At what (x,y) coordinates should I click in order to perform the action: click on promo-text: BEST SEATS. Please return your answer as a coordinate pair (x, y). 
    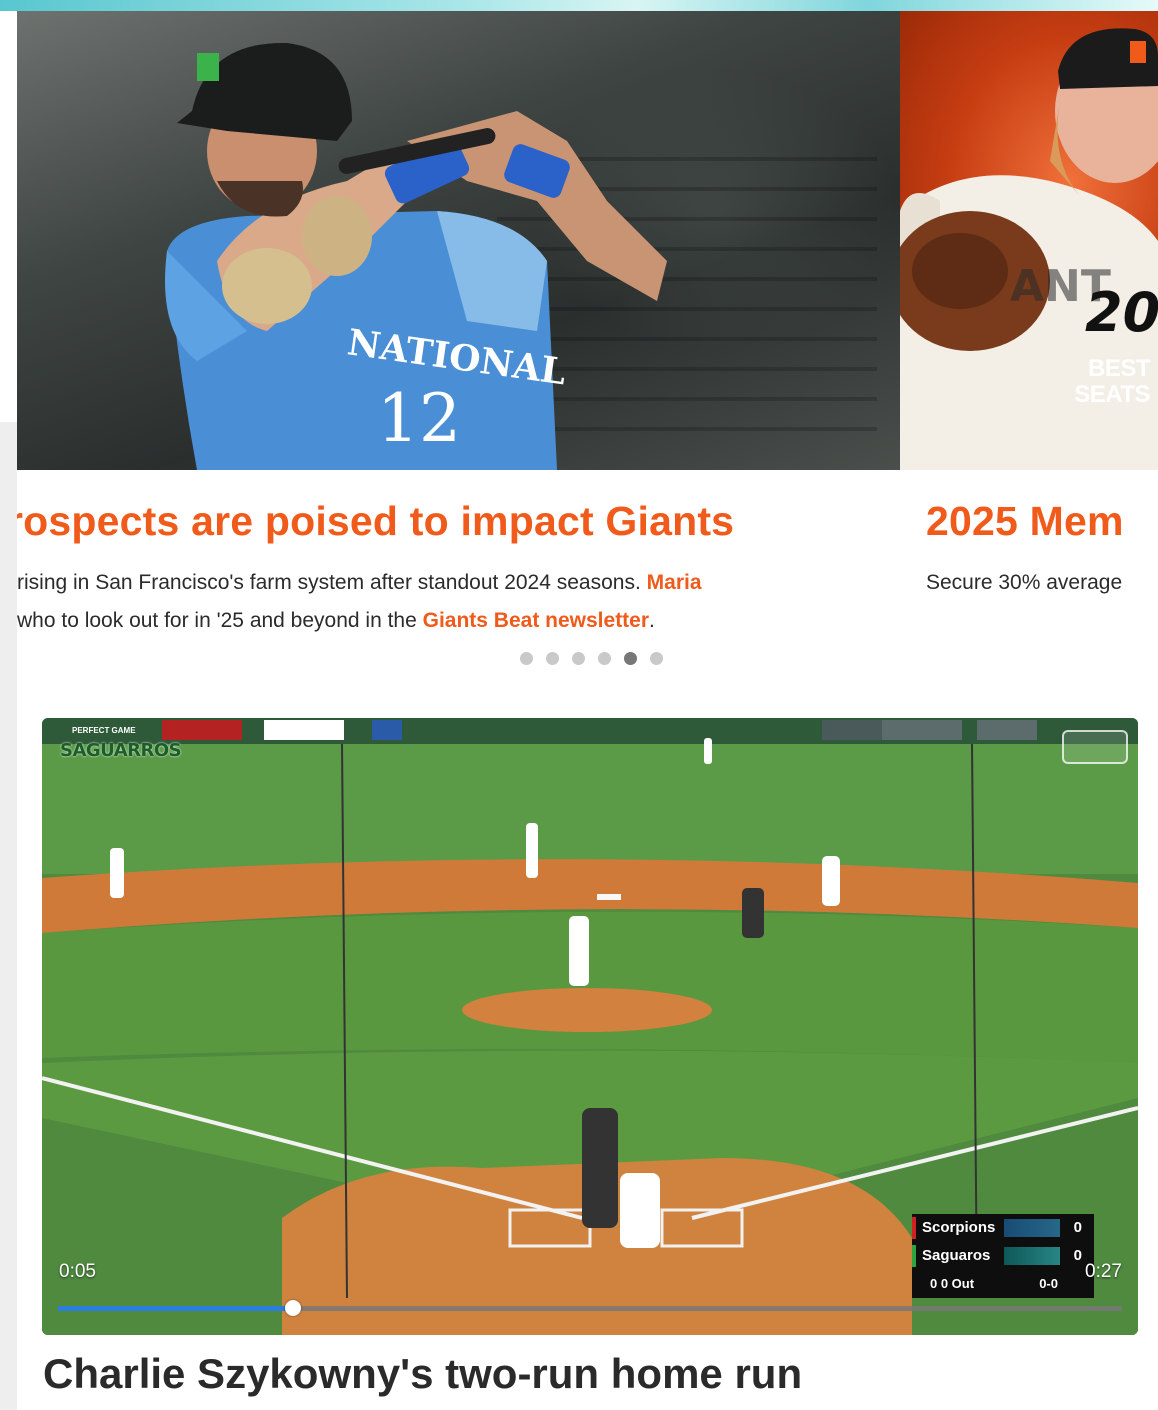
    Looking at the image, I should click on (1112, 382).